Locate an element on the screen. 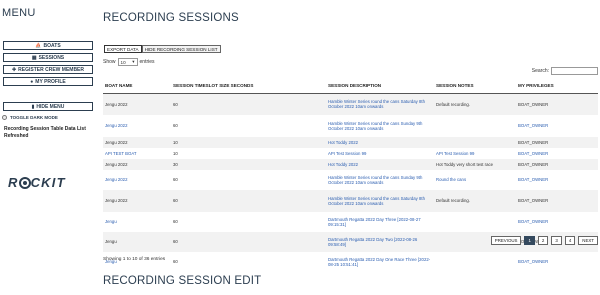  previous-page-button: PREVIOUS is located at coordinates (506, 240).